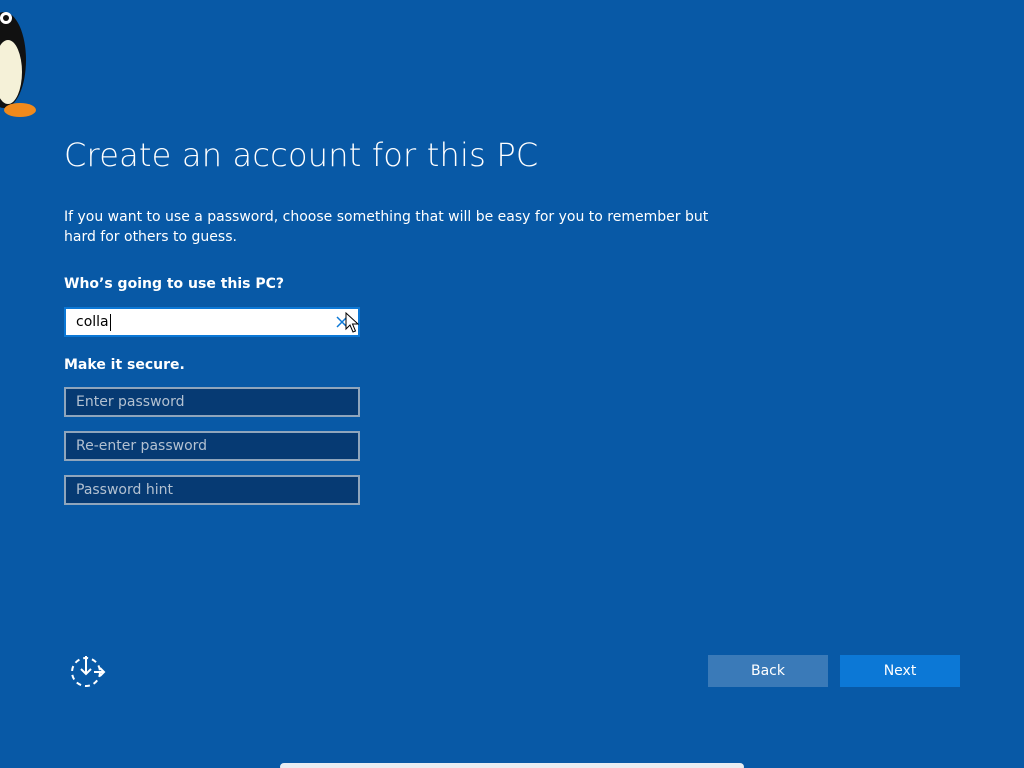 The image size is (1024, 768). I want to click on password-placeholder: Enter password, so click(130, 402).